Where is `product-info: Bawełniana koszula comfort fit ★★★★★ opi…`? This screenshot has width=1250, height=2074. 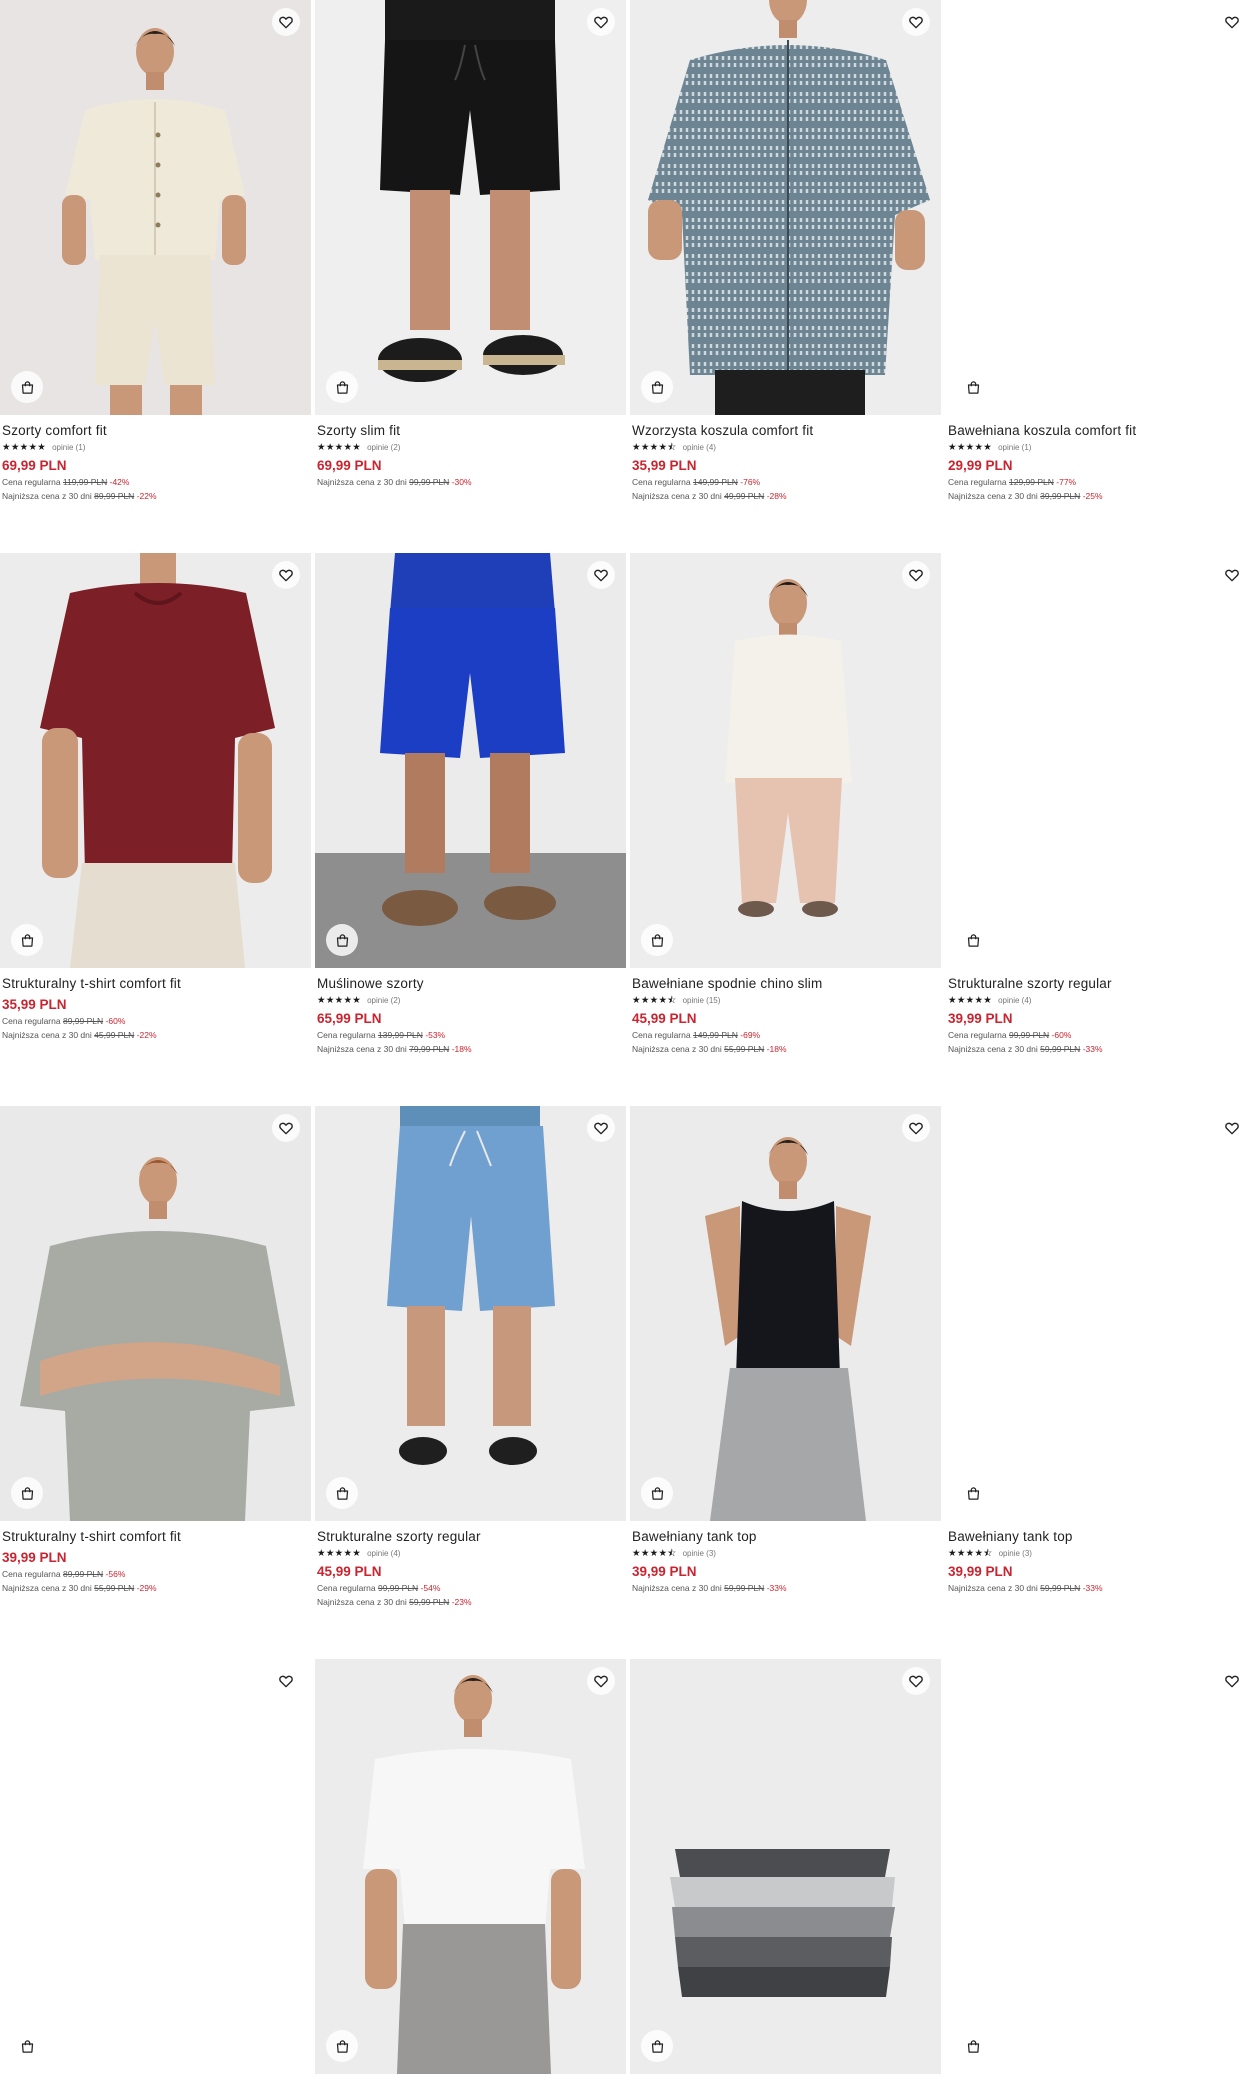 product-info: Bawełniana koszula comfort fit ★★★★★ opi… is located at coordinates (1098, 458).